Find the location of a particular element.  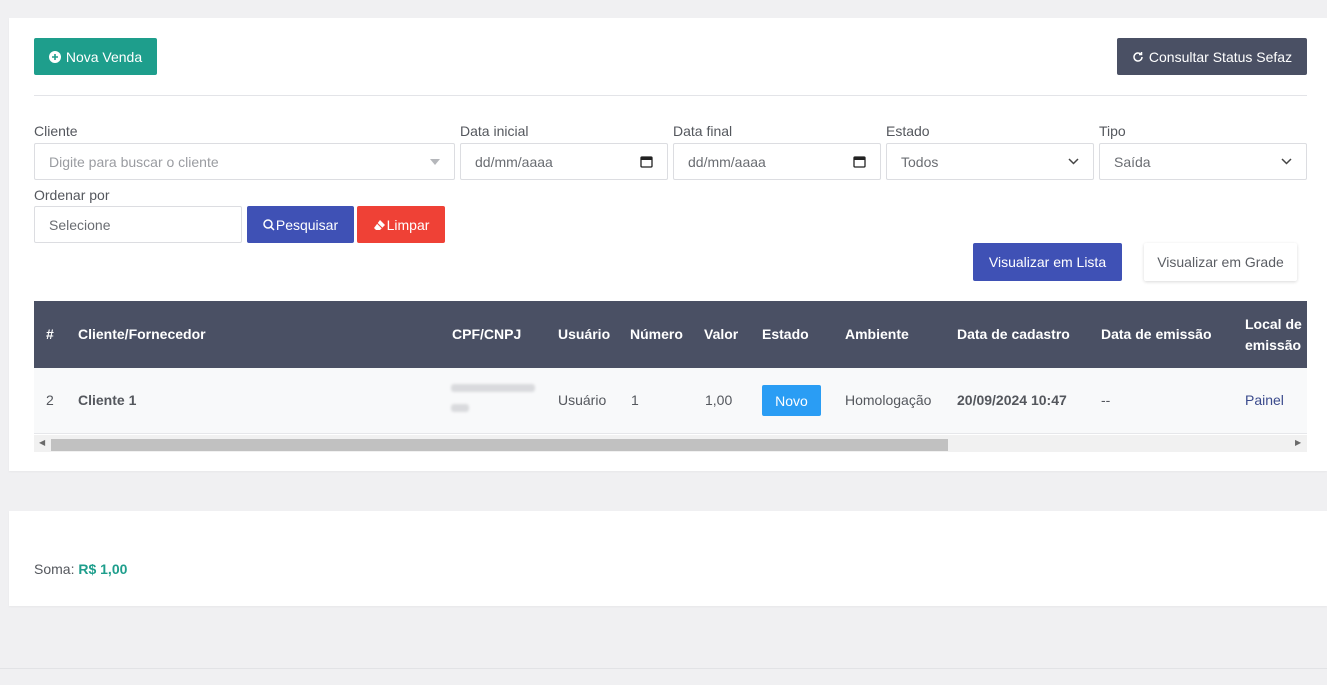

eraser-icon is located at coordinates (379, 224).